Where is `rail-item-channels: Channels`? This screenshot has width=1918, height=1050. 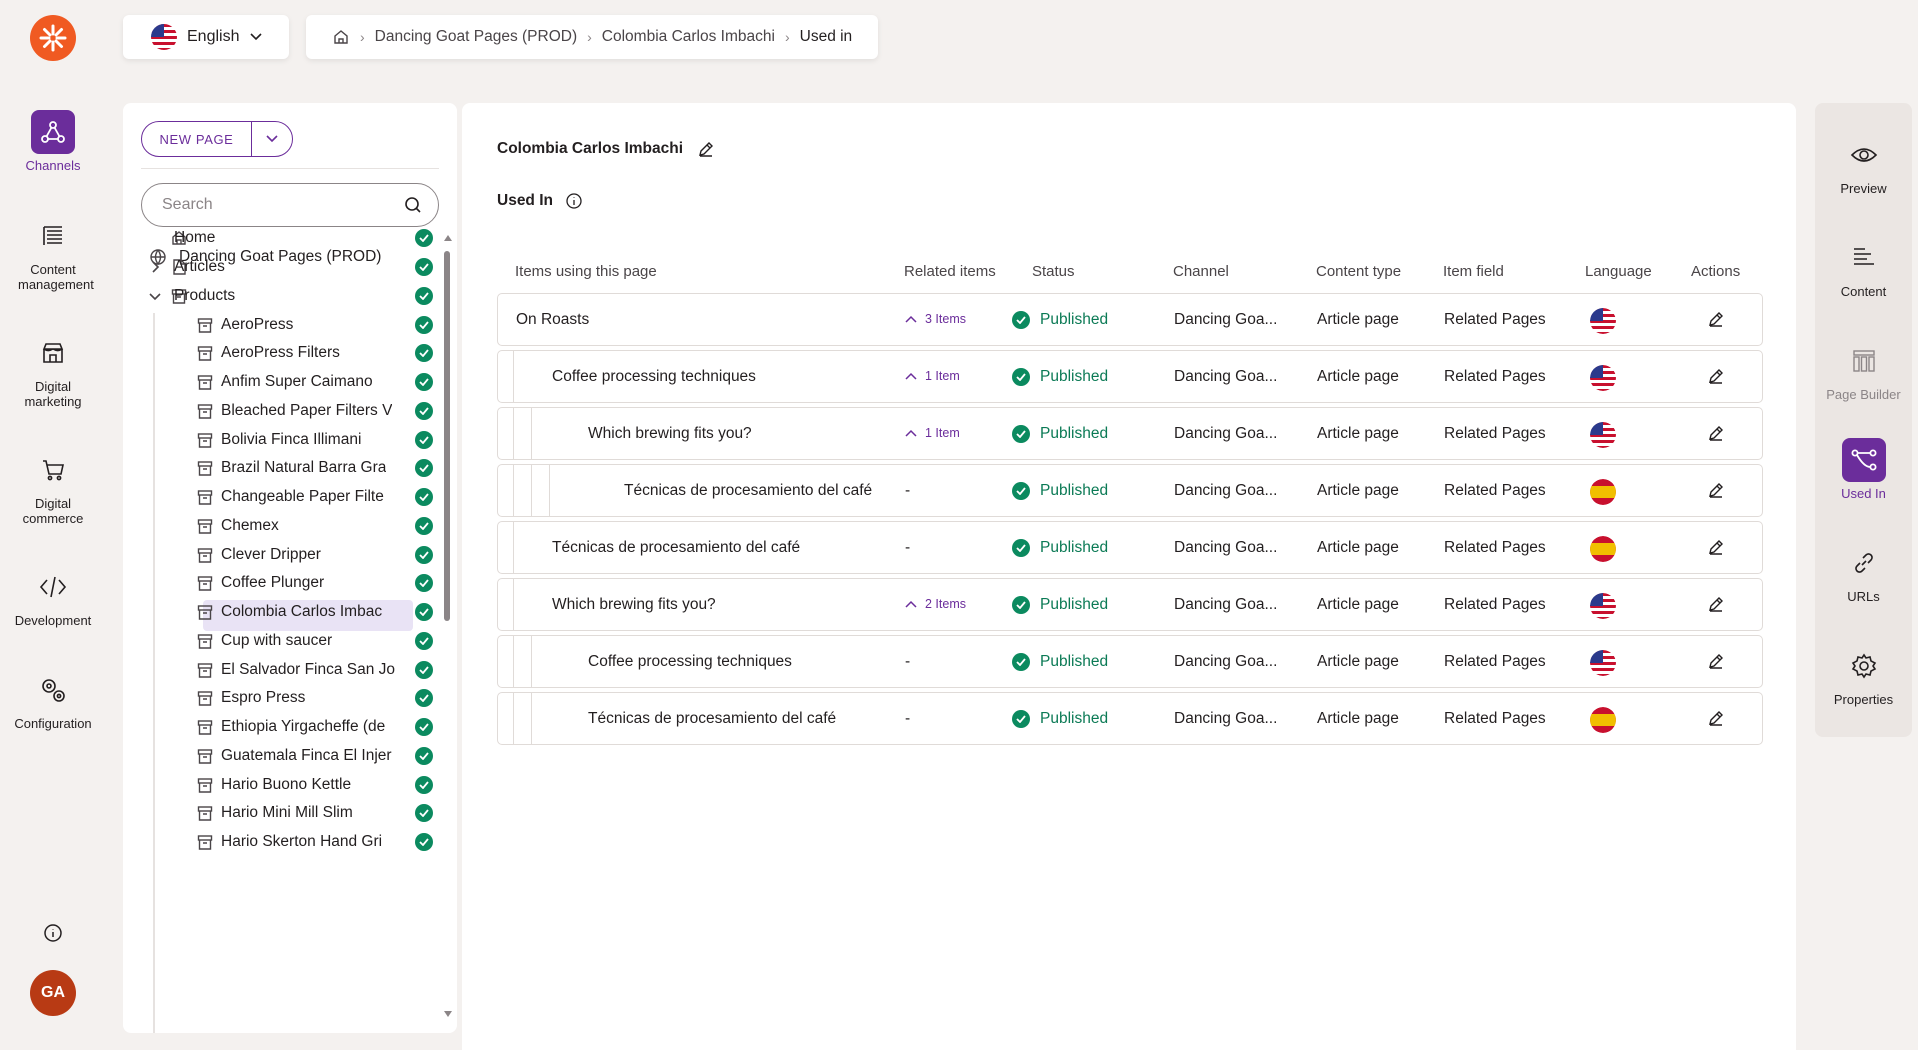 rail-item-channels: Channels is located at coordinates (53, 141).